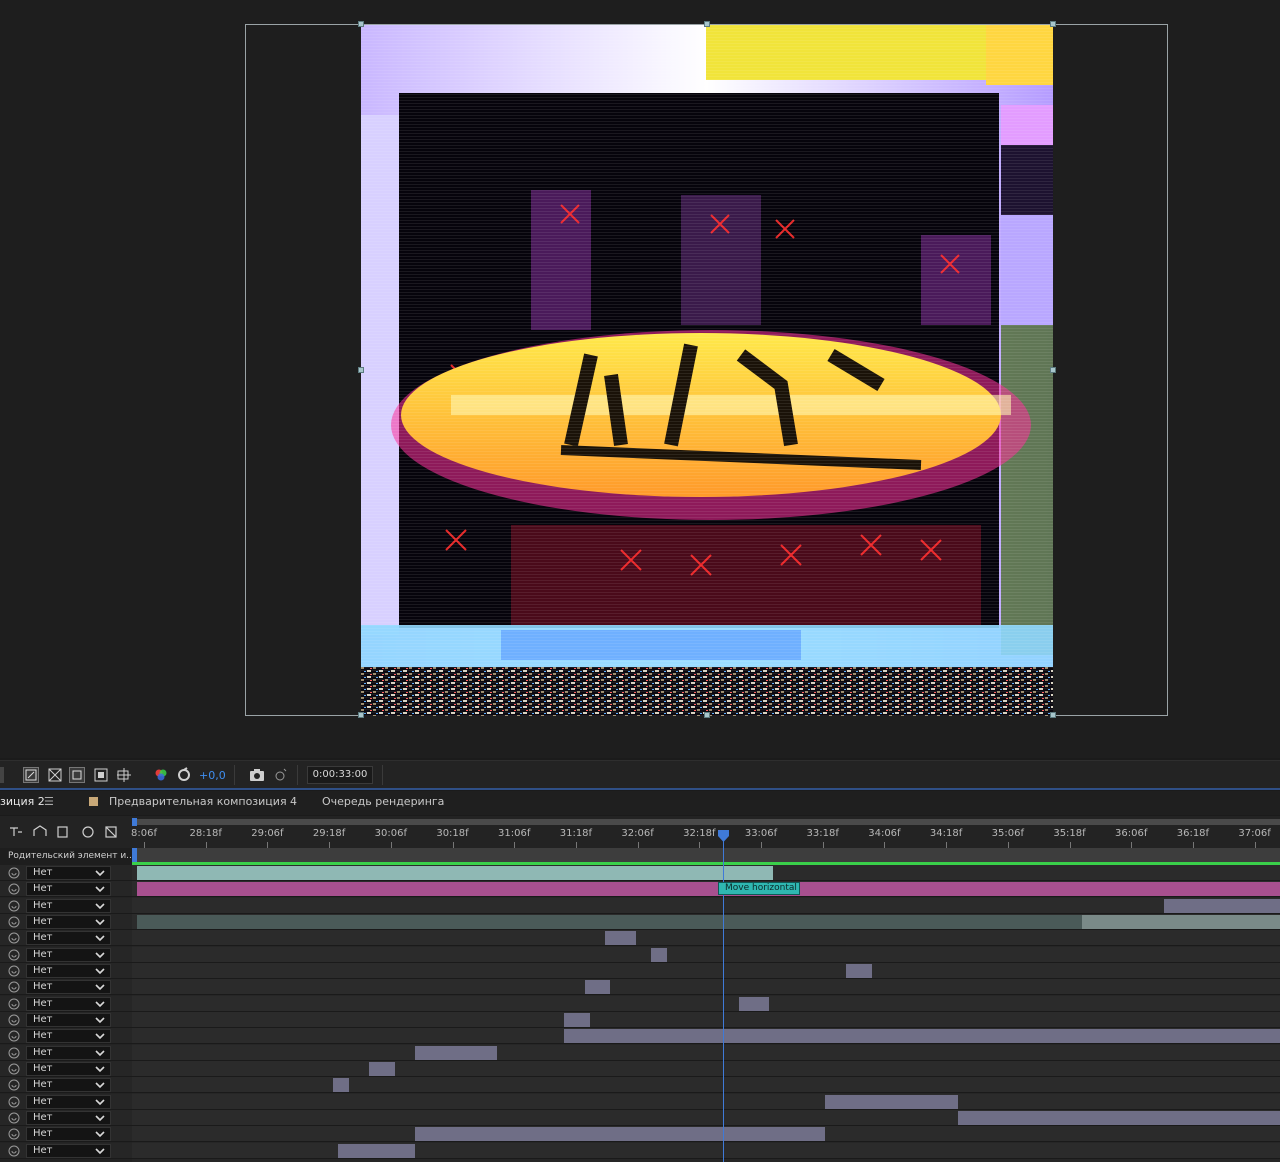 This screenshot has height=1162, width=1280. Describe the element at coordinates (161, 775) in the screenshot. I see `color-channels-icon` at that location.